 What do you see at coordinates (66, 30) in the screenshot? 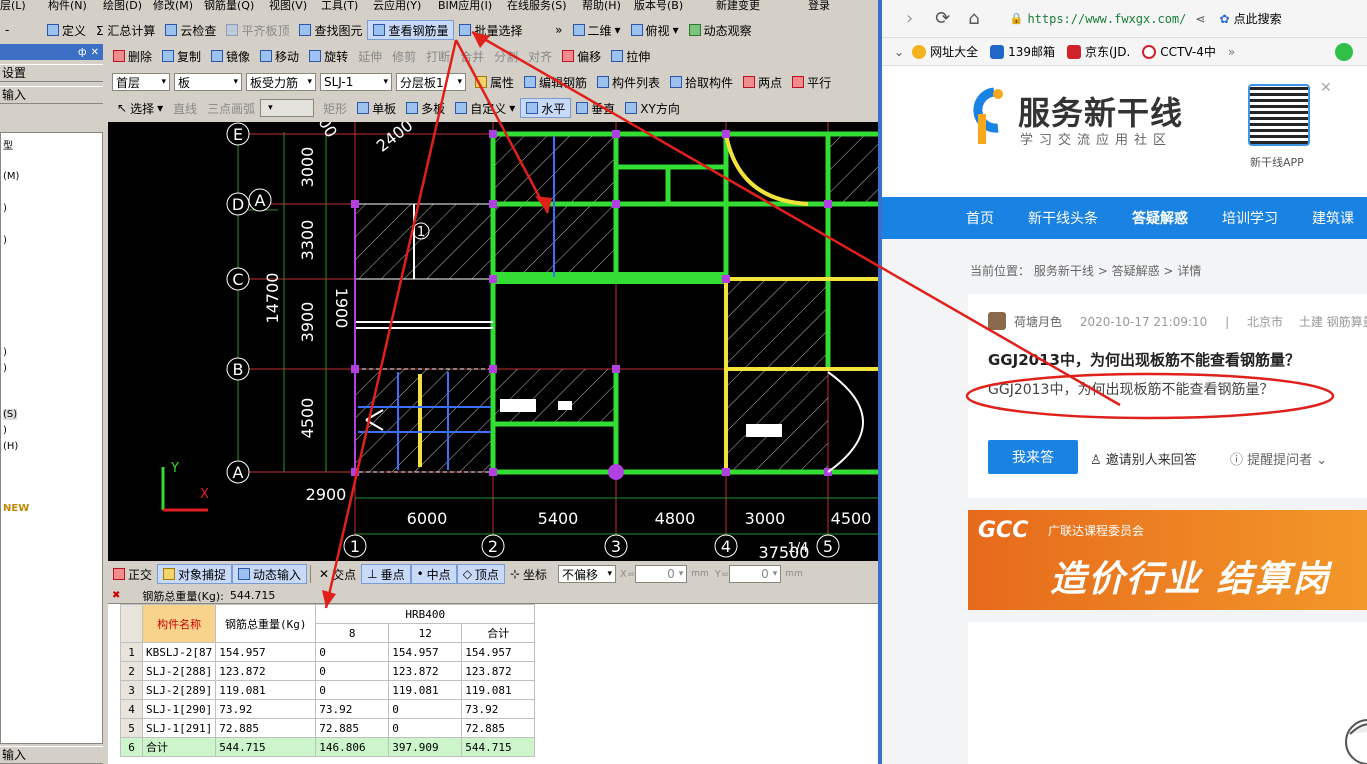
I see `define-button: 定义` at bounding box center [66, 30].